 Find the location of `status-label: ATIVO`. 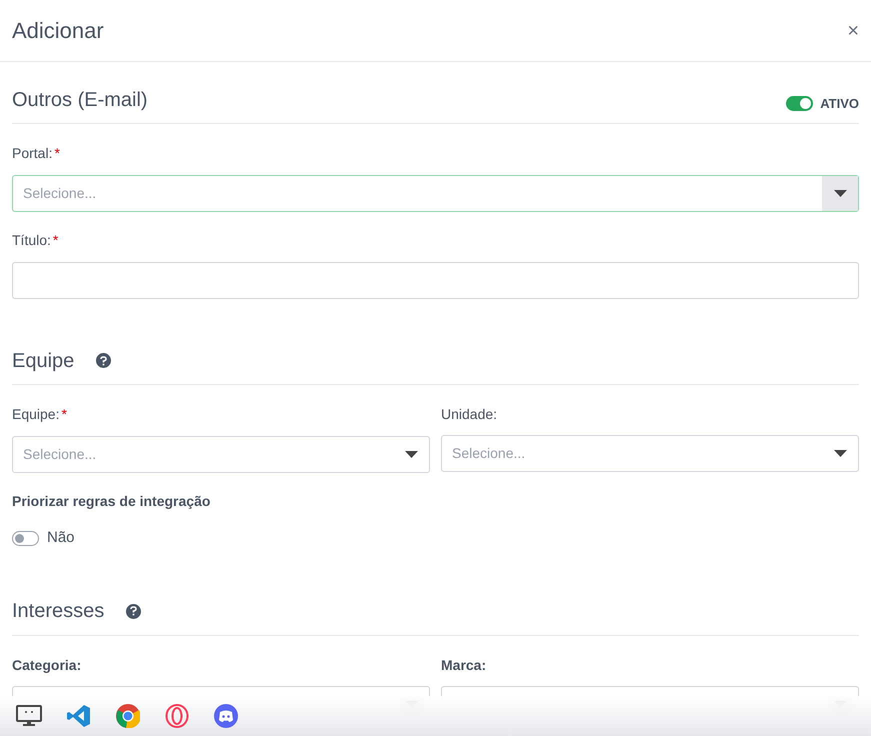

status-label: ATIVO is located at coordinates (839, 103).